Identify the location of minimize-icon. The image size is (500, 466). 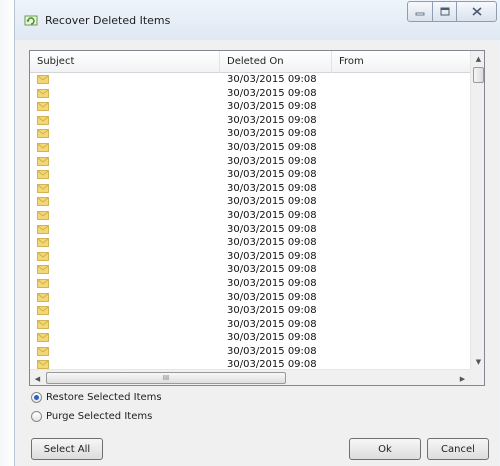
(420, 13).